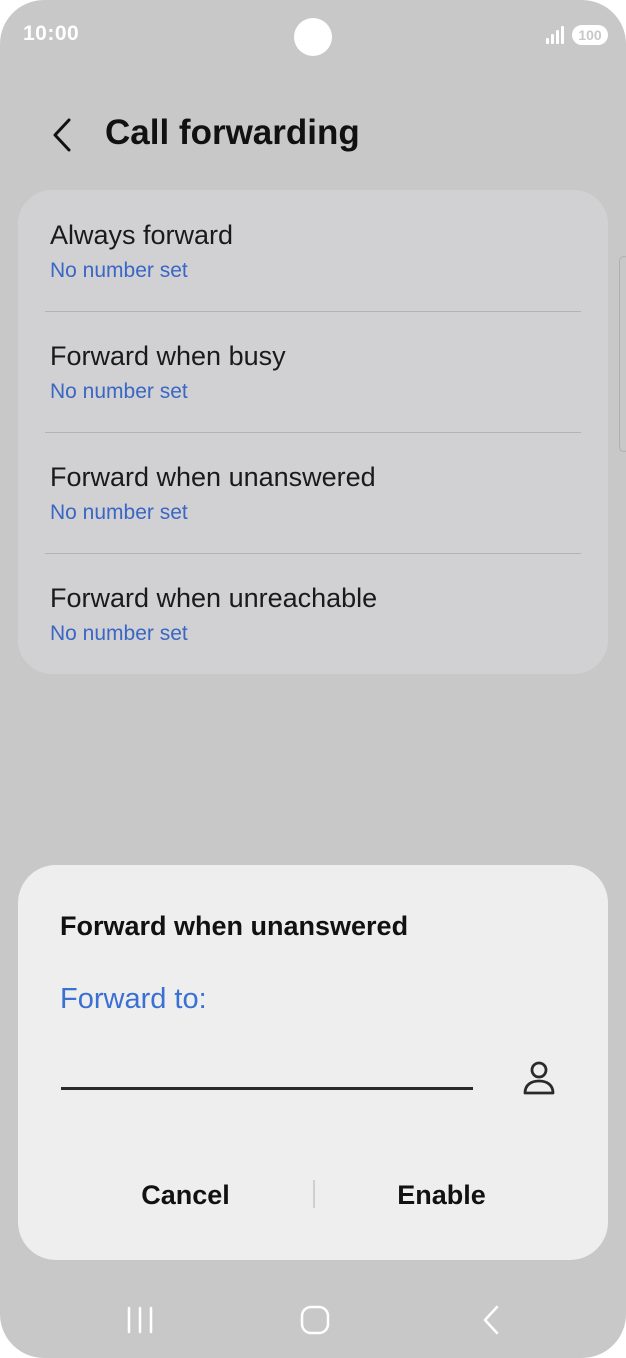 This screenshot has width=626, height=1358. I want to click on forward-number-input, so click(267, 1067).